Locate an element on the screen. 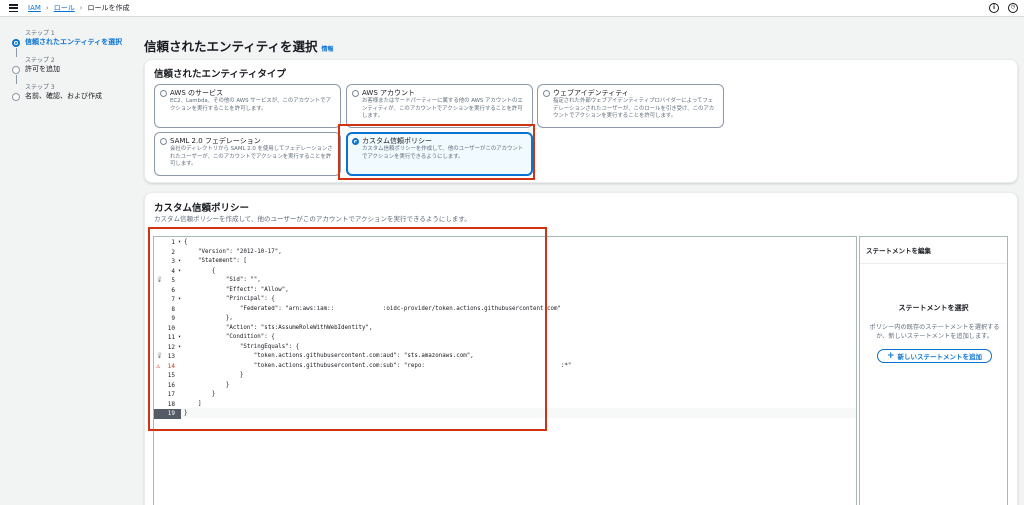 This screenshot has width=1024, height=505. step-label: 信頼されたエンティティを選択 is located at coordinates (74, 42).